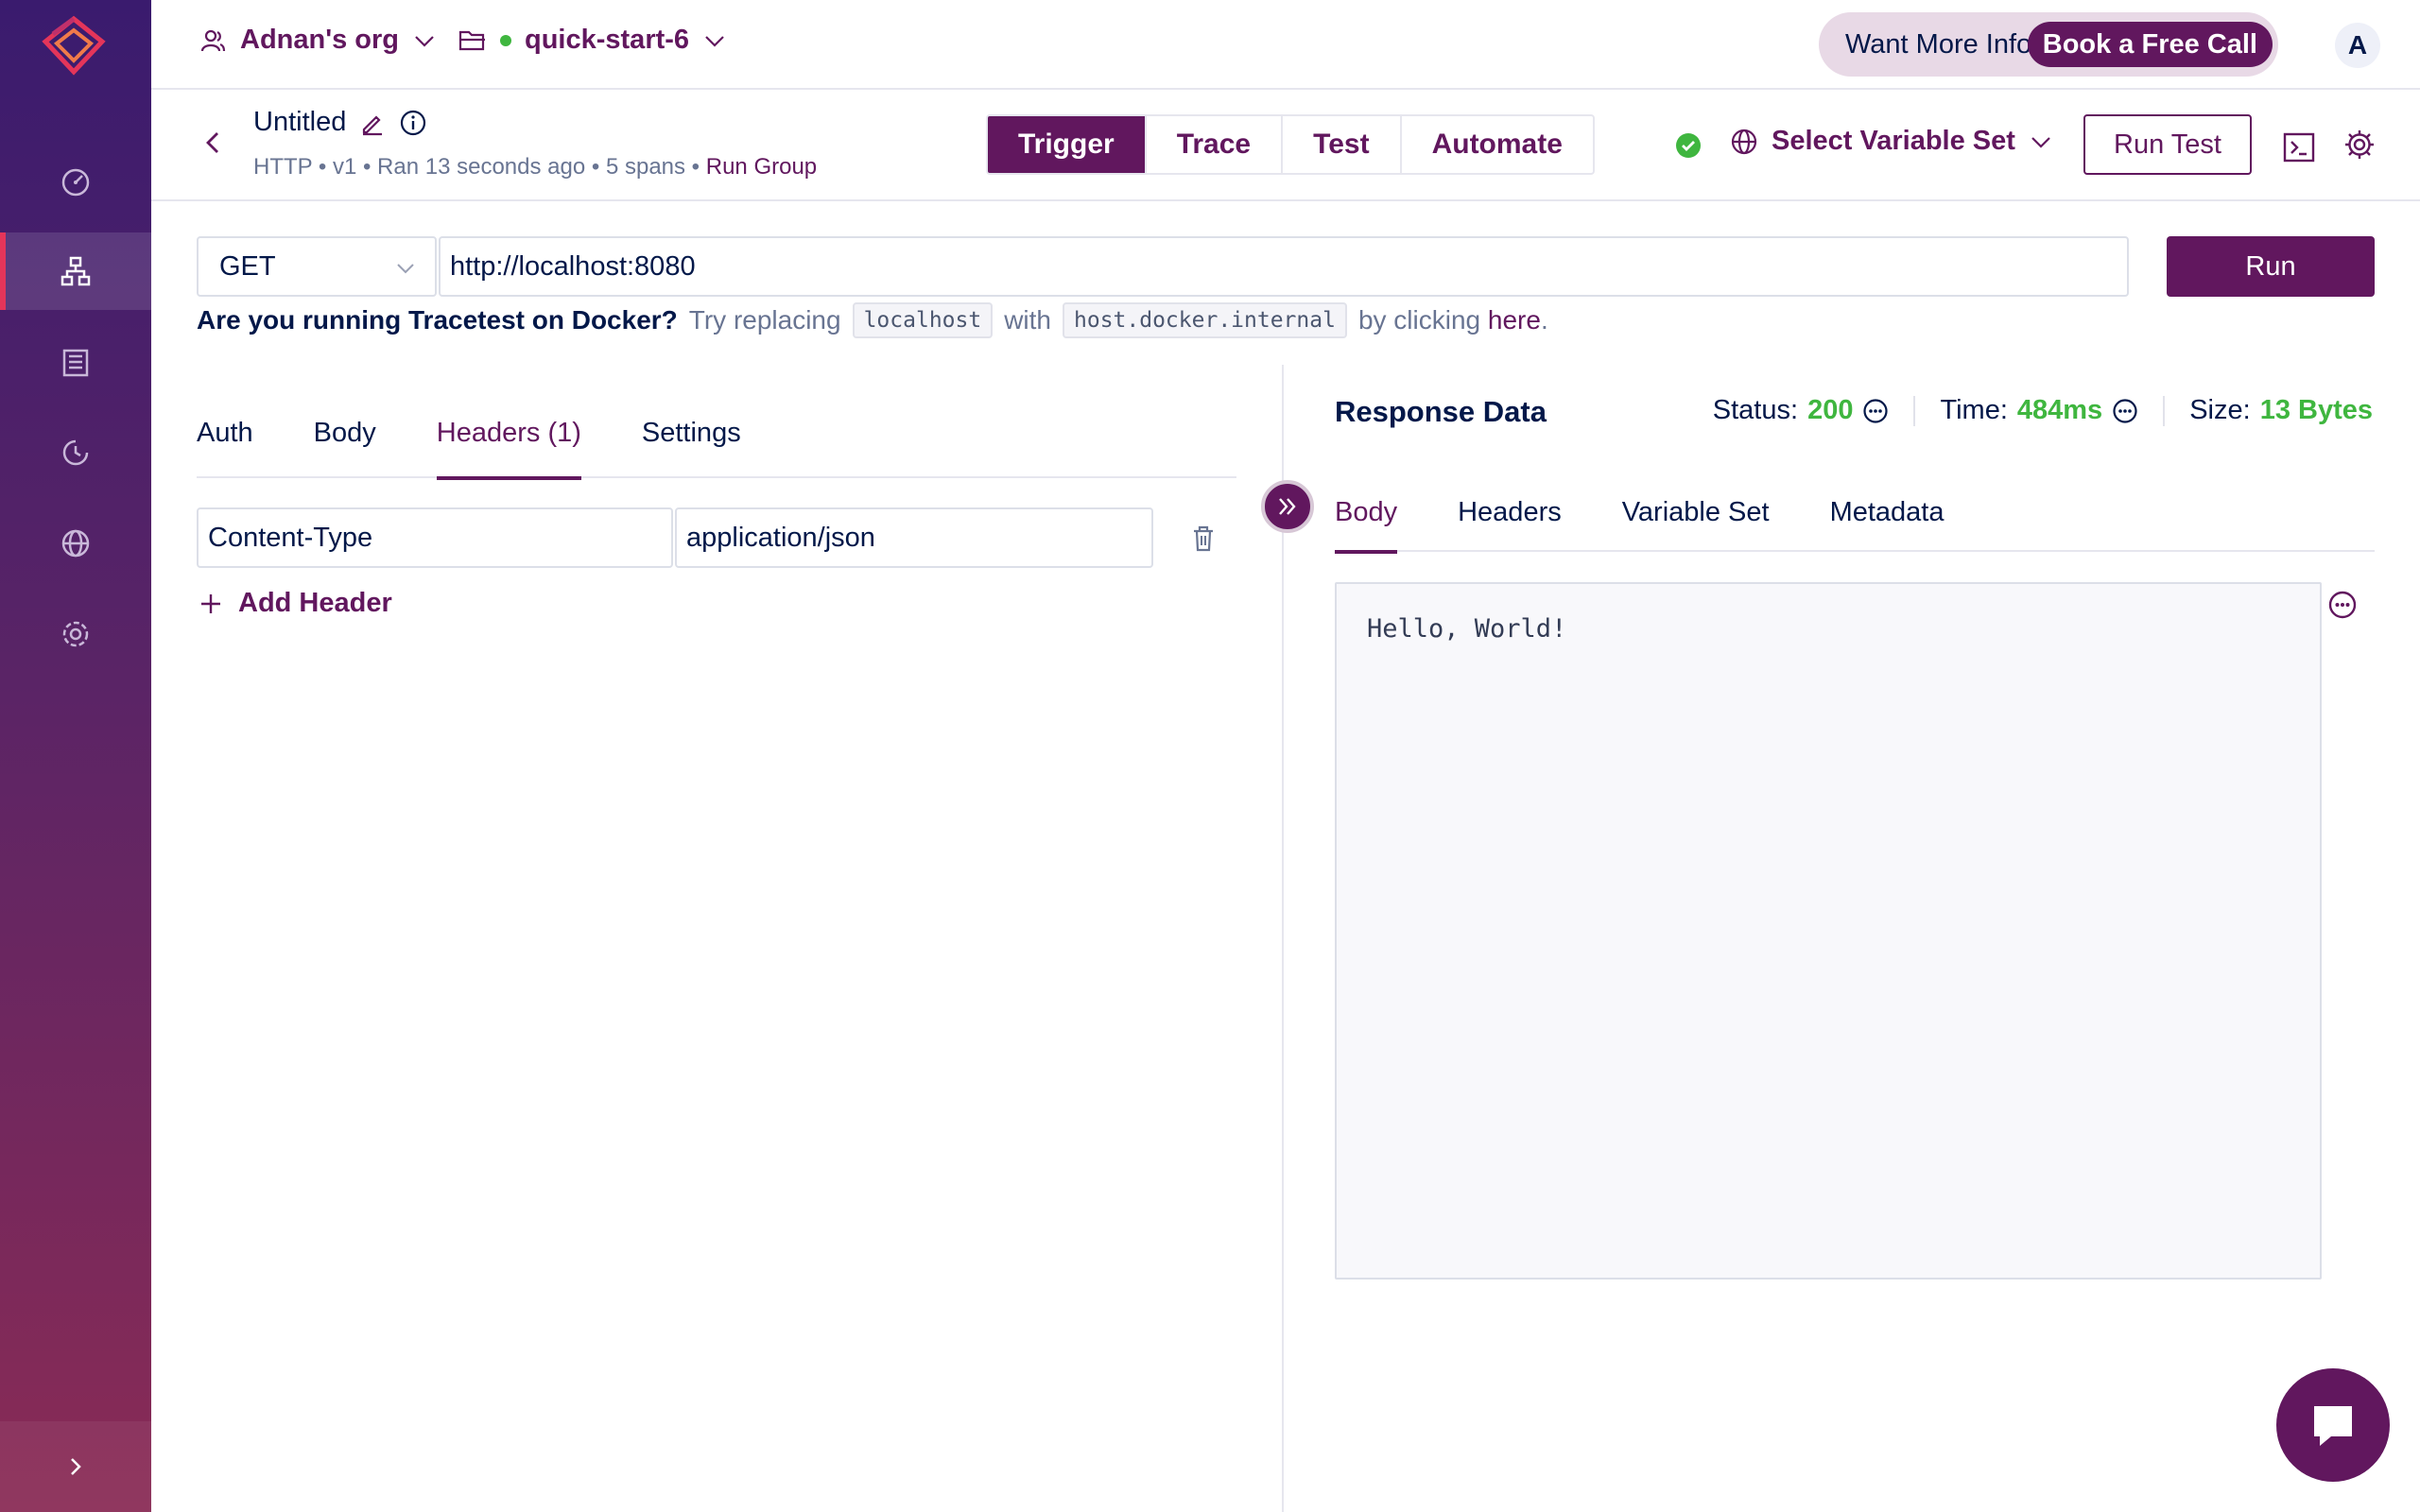 The height and width of the screenshot is (1512, 2420). Describe the element at coordinates (315, 603) in the screenshot. I see `add-header-label: Add Header` at that location.